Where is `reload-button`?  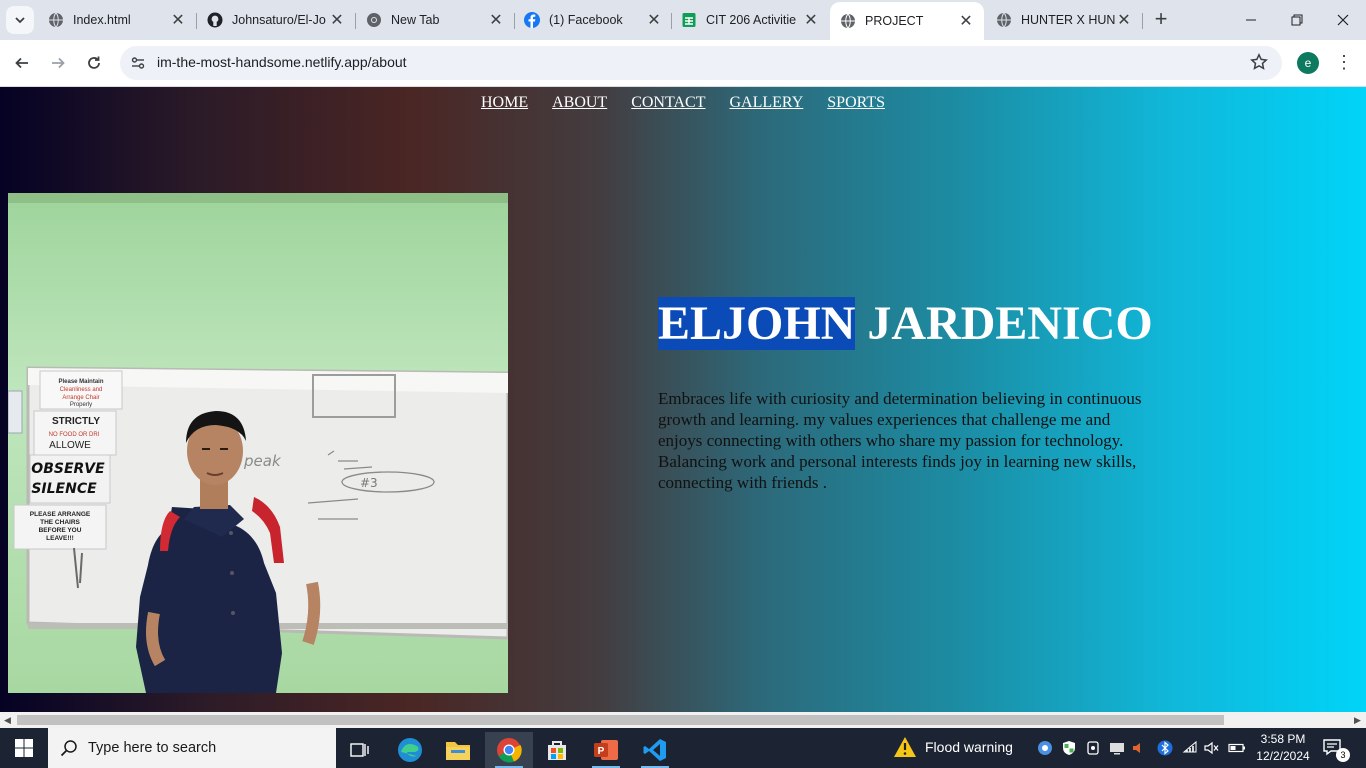
reload-button is located at coordinates (94, 63).